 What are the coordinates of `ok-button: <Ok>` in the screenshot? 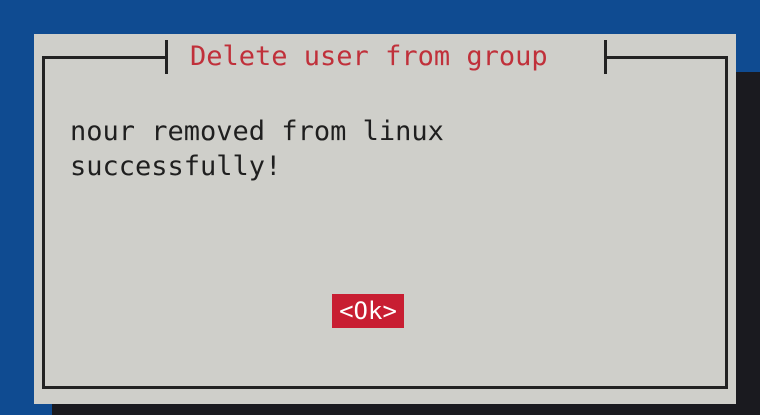 It's located at (368, 311).